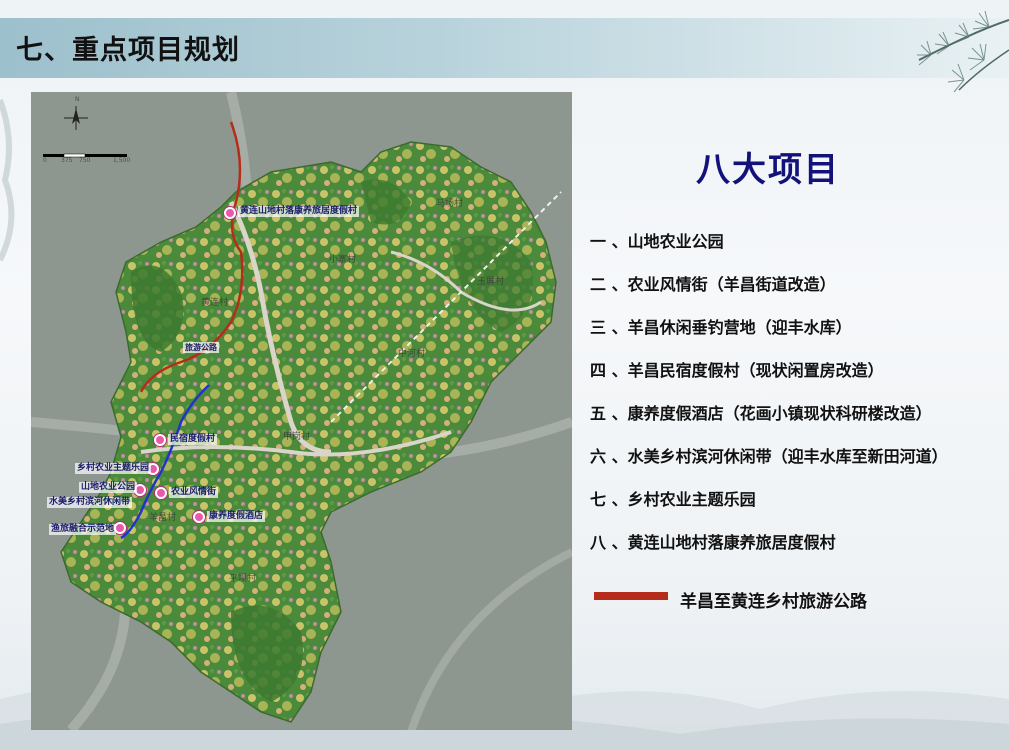 Image resolution: width=1009 pixels, height=749 pixels. Describe the element at coordinates (299, 211) in the screenshot. I see `poi-label: 黄连山地村落康养旅居度假村` at that location.